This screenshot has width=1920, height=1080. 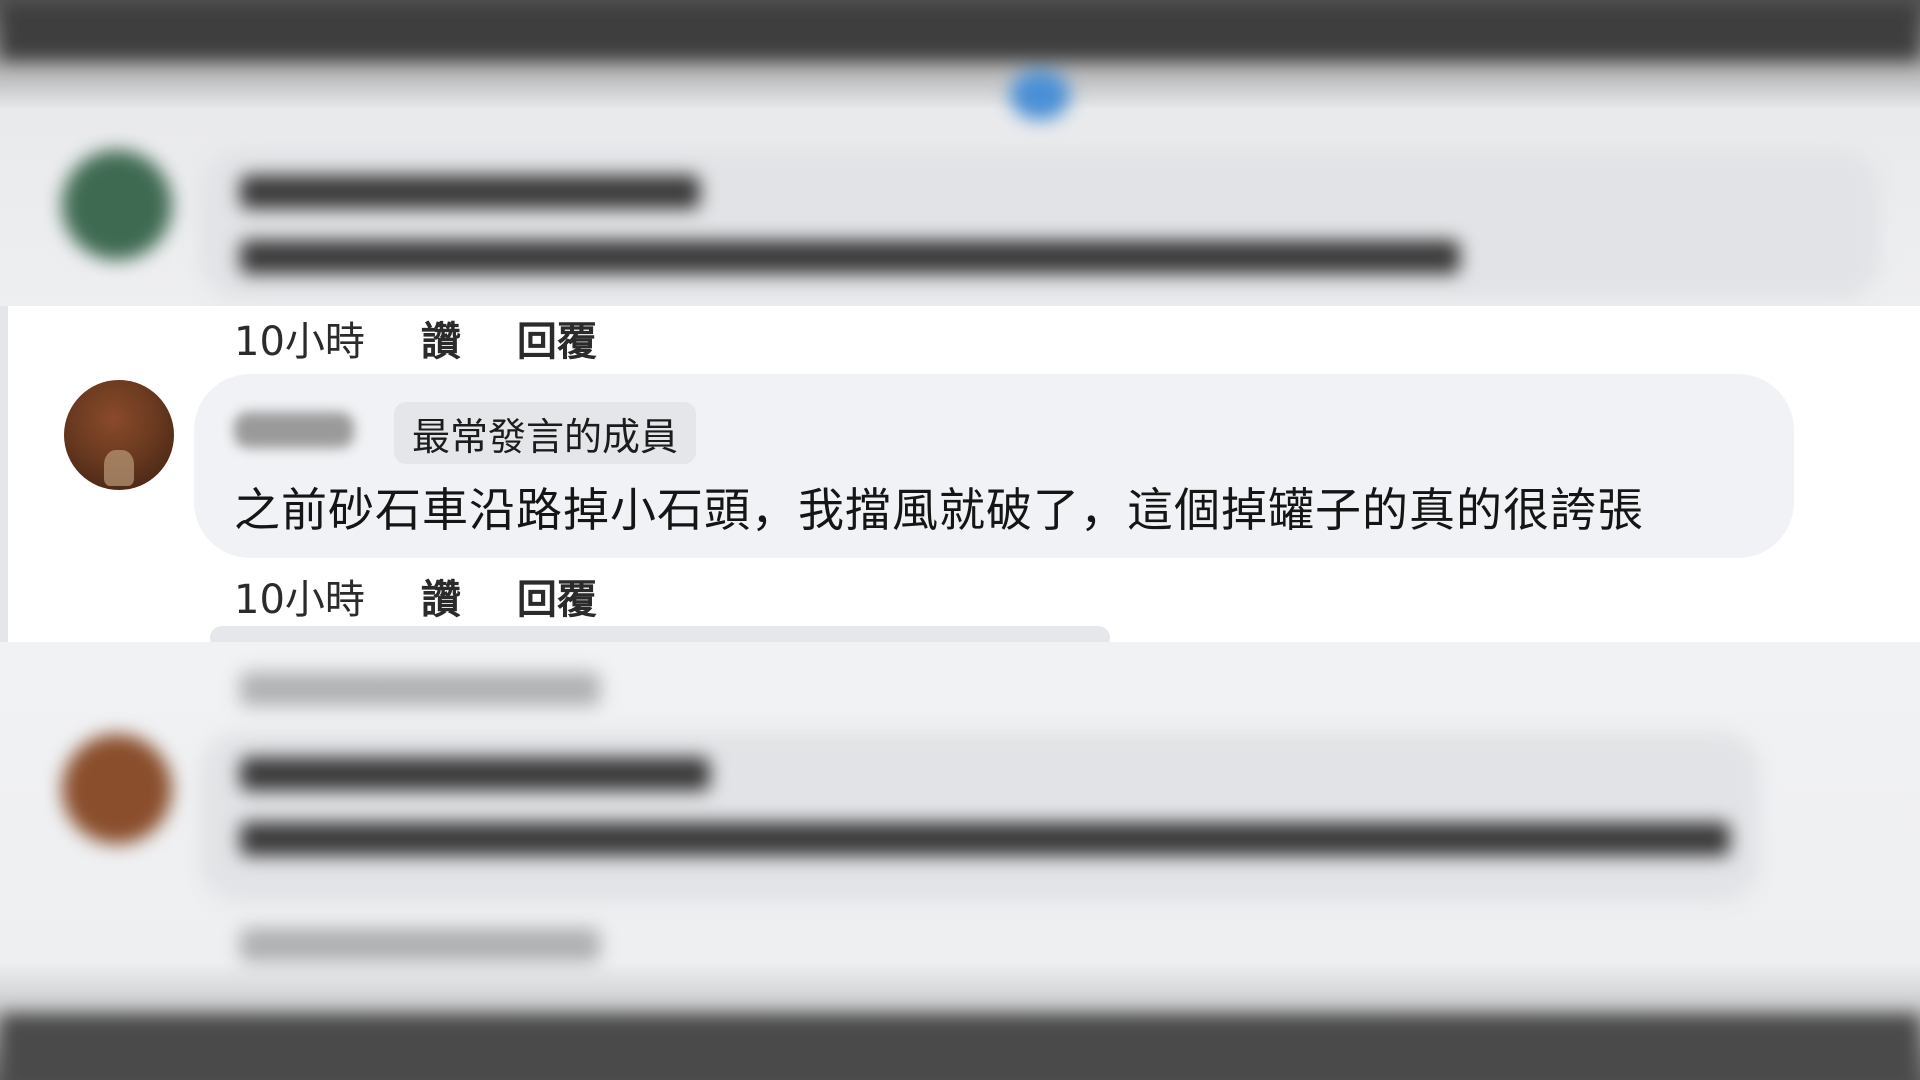 What do you see at coordinates (119, 468) in the screenshot?
I see `avatar-detail` at bounding box center [119, 468].